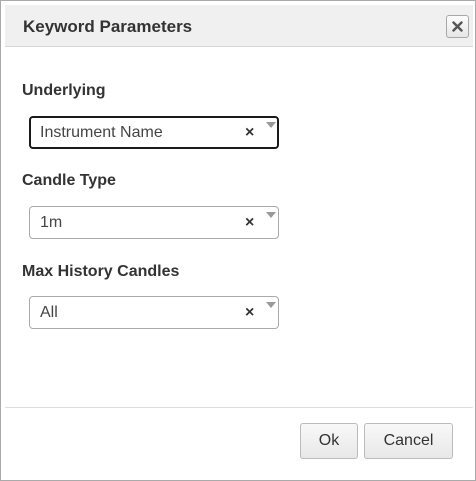 The width and height of the screenshot is (476, 481). What do you see at coordinates (49, 312) in the screenshot?
I see `max-history-value: All` at bounding box center [49, 312].